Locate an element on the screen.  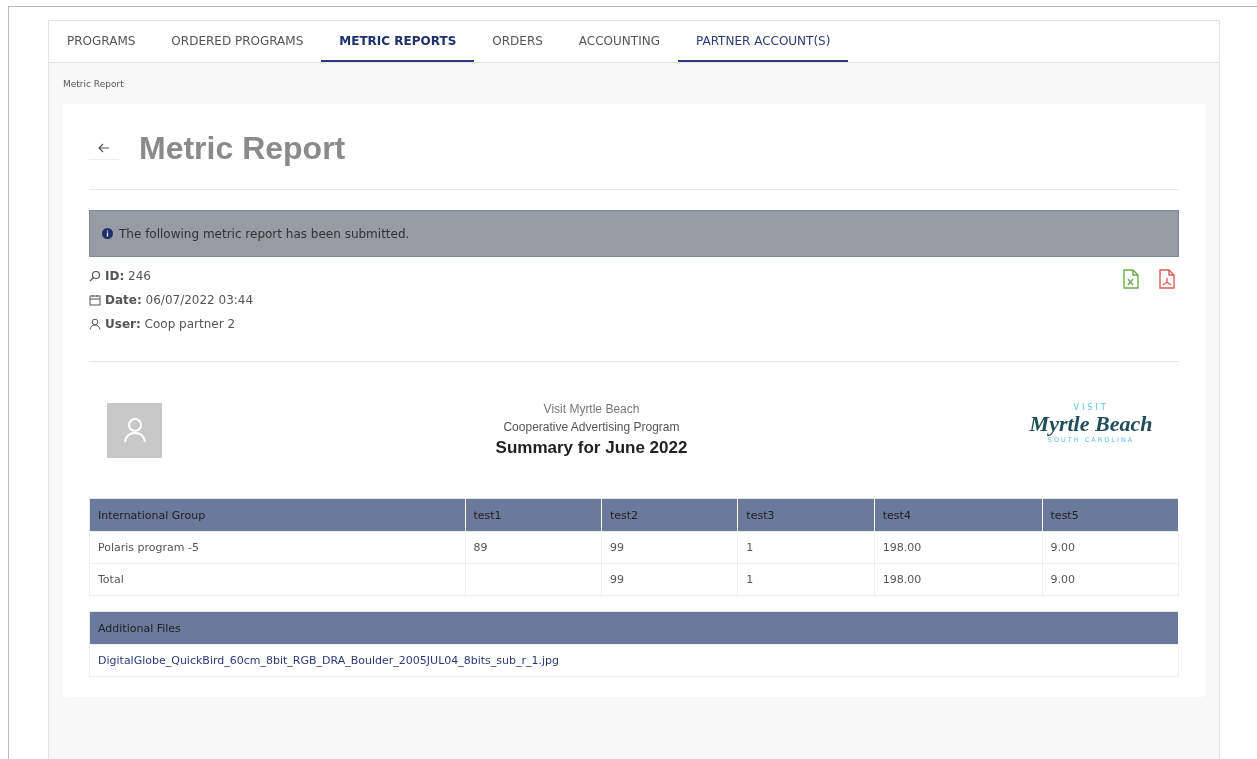
nav-tab: ORDERS is located at coordinates (517, 41).